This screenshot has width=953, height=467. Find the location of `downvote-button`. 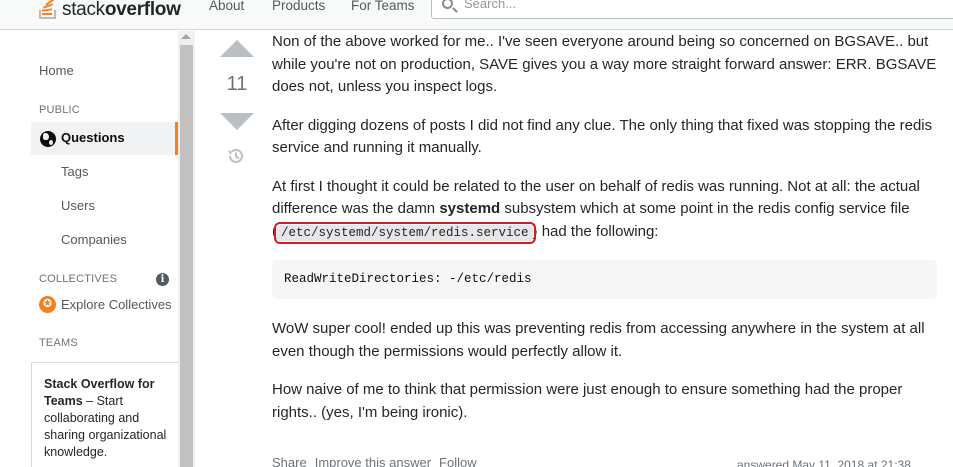

downvote-button is located at coordinates (237, 121).